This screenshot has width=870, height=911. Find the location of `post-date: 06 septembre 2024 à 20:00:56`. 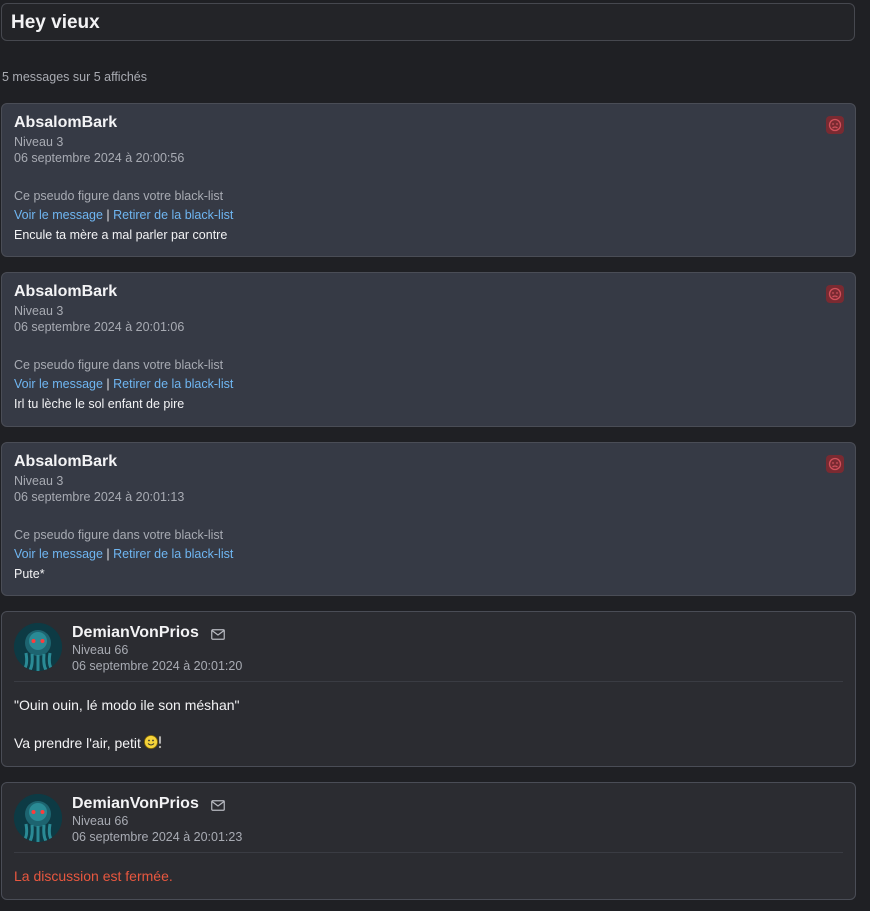

post-date: 06 septembre 2024 à 20:00:56 is located at coordinates (99, 158).